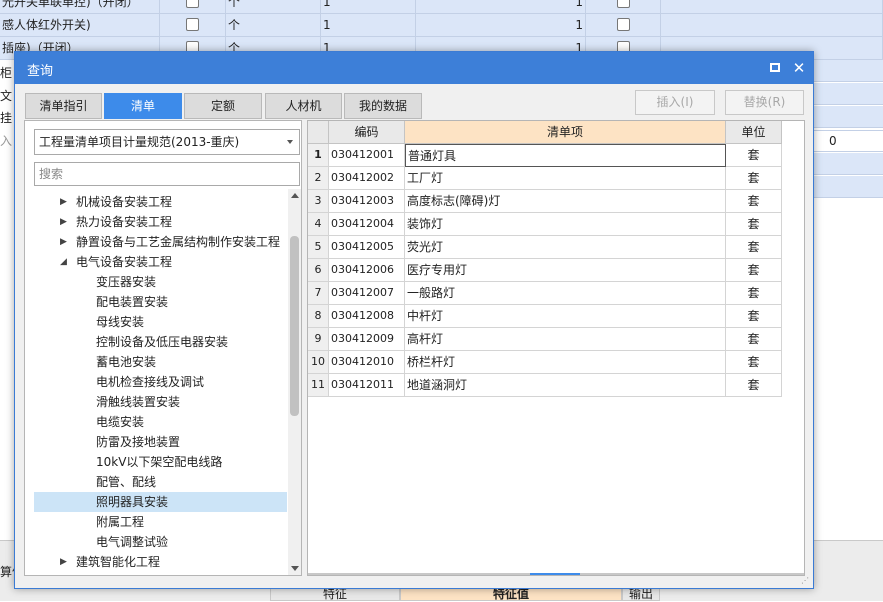  What do you see at coordinates (367, 293) in the screenshot?
I see `cell-code: 030412007` at bounding box center [367, 293].